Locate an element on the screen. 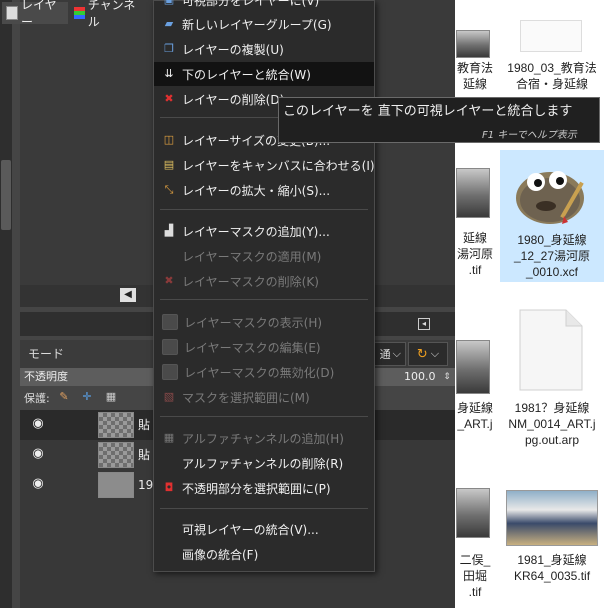 Image resolution: width=604 pixels, height=608 pixels. file-label: 1981？身延線 NM_0014_ART.j pg.out.arp is located at coordinates (552, 424).